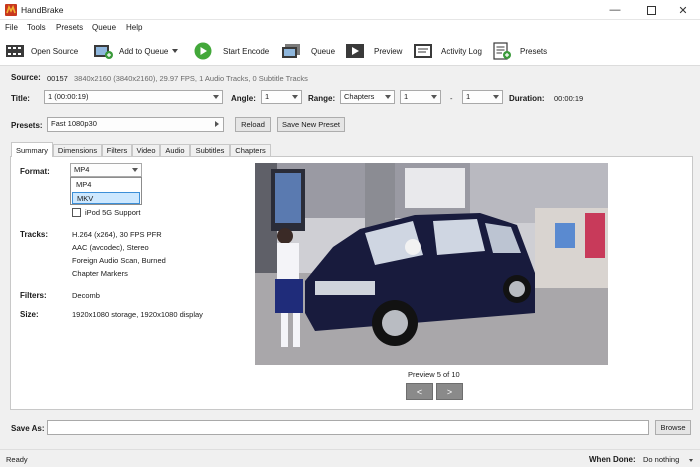 The height and width of the screenshot is (467, 700). I want to click on ipod-checkbox, so click(76, 212).